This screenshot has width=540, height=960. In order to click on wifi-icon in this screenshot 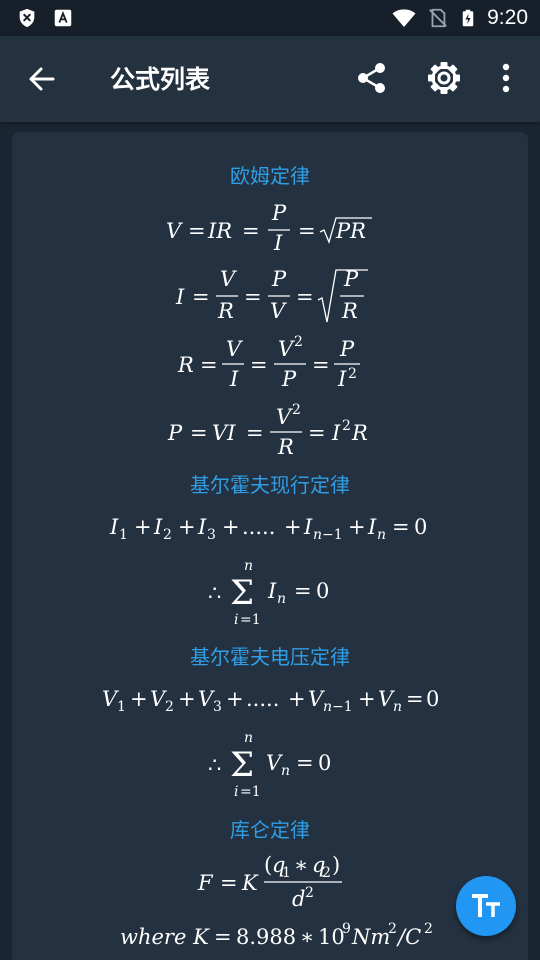, I will do `click(404, 18)`.